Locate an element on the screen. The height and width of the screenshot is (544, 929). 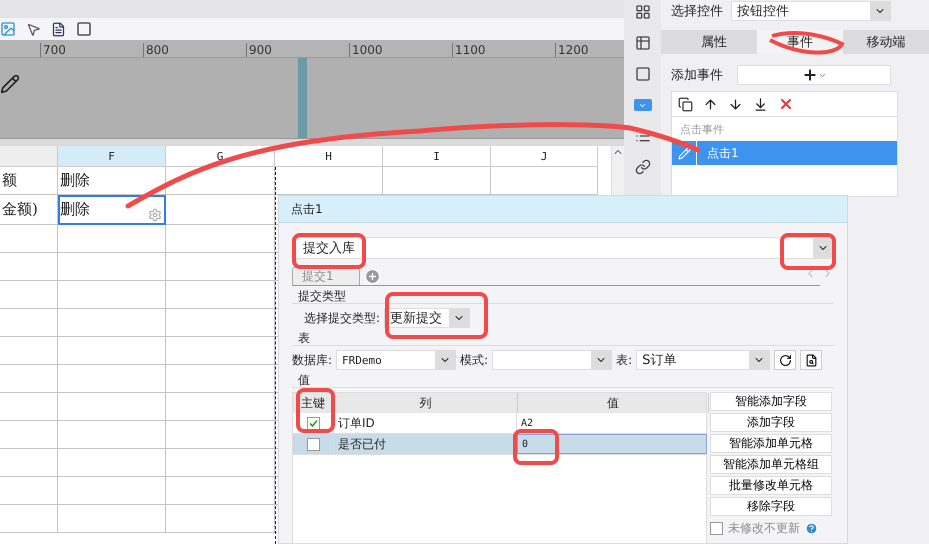
field-label: 选择控件 is located at coordinates (697, 11).